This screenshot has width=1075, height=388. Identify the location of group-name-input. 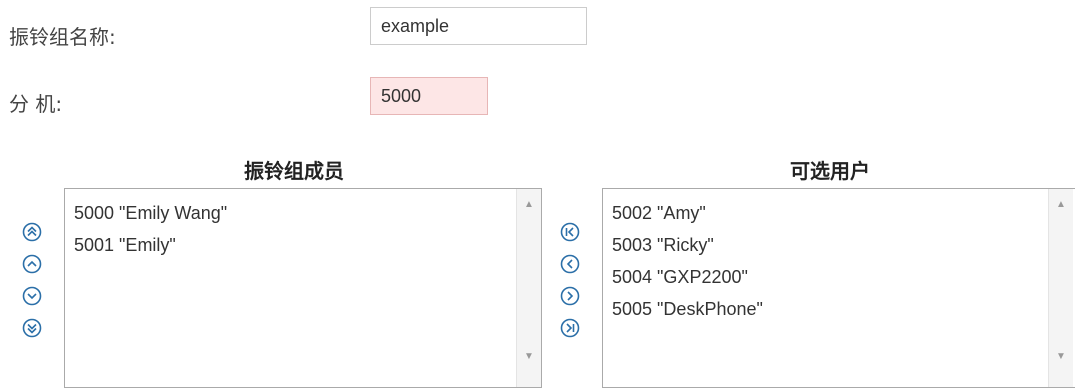
(478, 26).